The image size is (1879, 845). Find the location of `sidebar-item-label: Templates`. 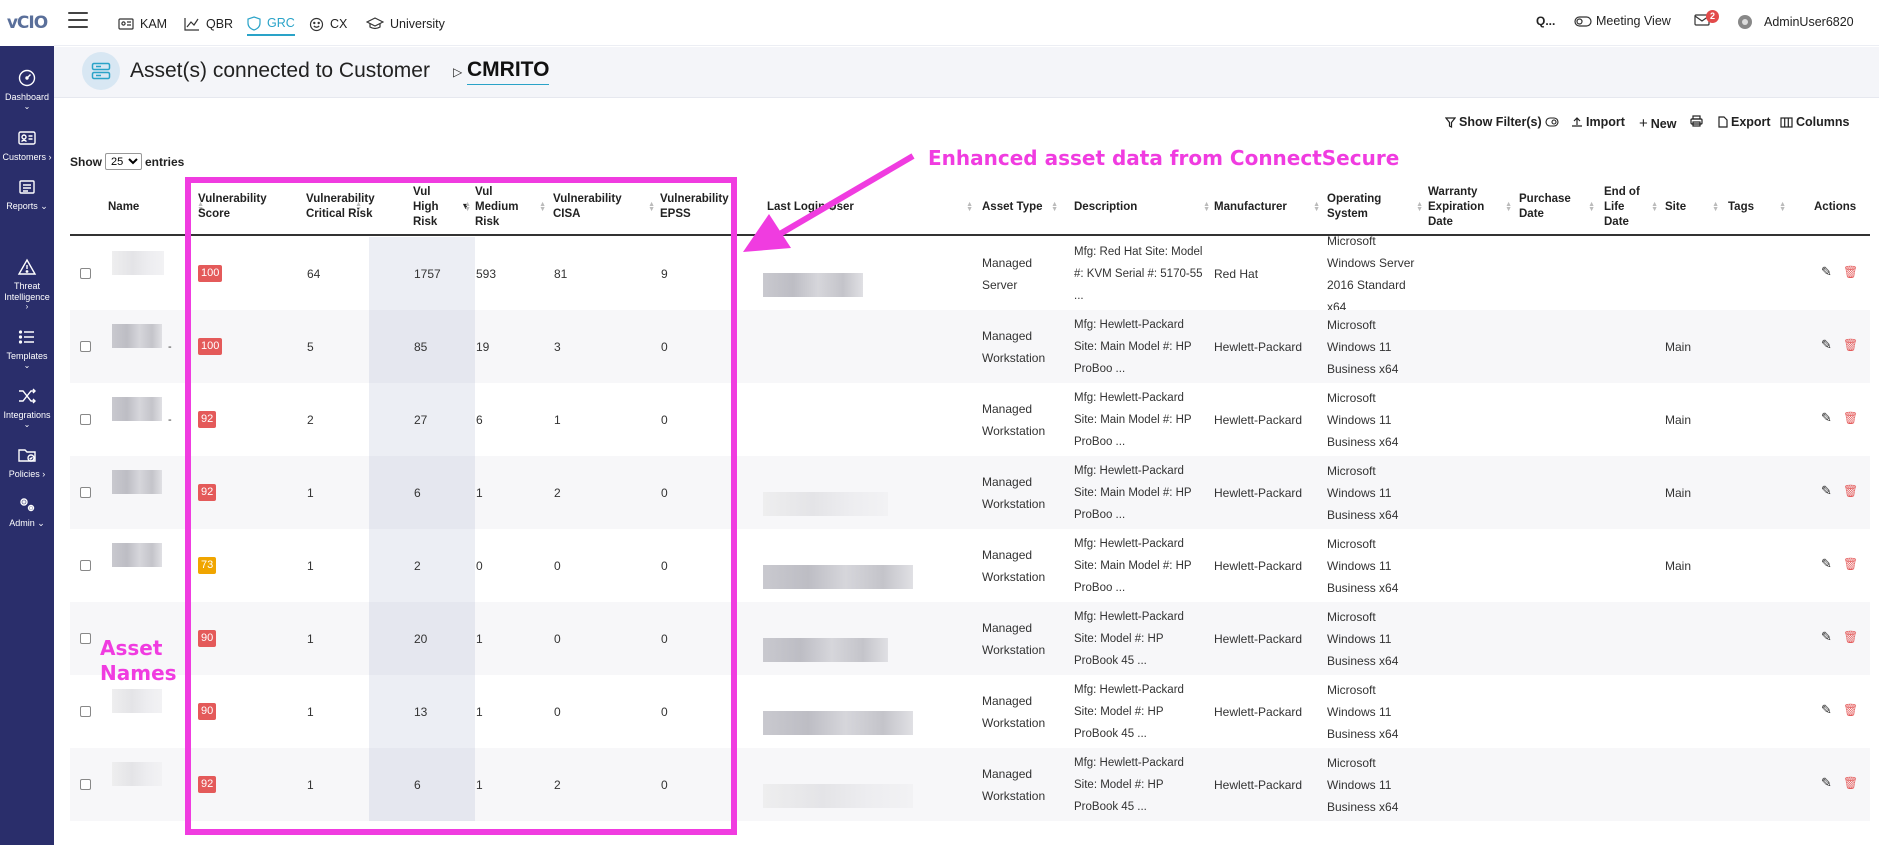

sidebar-item-label: Templates is located at coordinates (27, 356).